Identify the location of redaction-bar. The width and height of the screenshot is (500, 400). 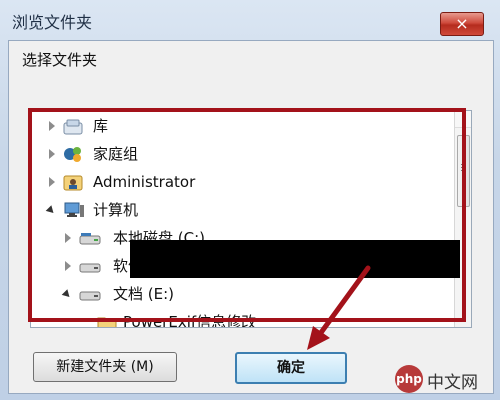
(295, 259).